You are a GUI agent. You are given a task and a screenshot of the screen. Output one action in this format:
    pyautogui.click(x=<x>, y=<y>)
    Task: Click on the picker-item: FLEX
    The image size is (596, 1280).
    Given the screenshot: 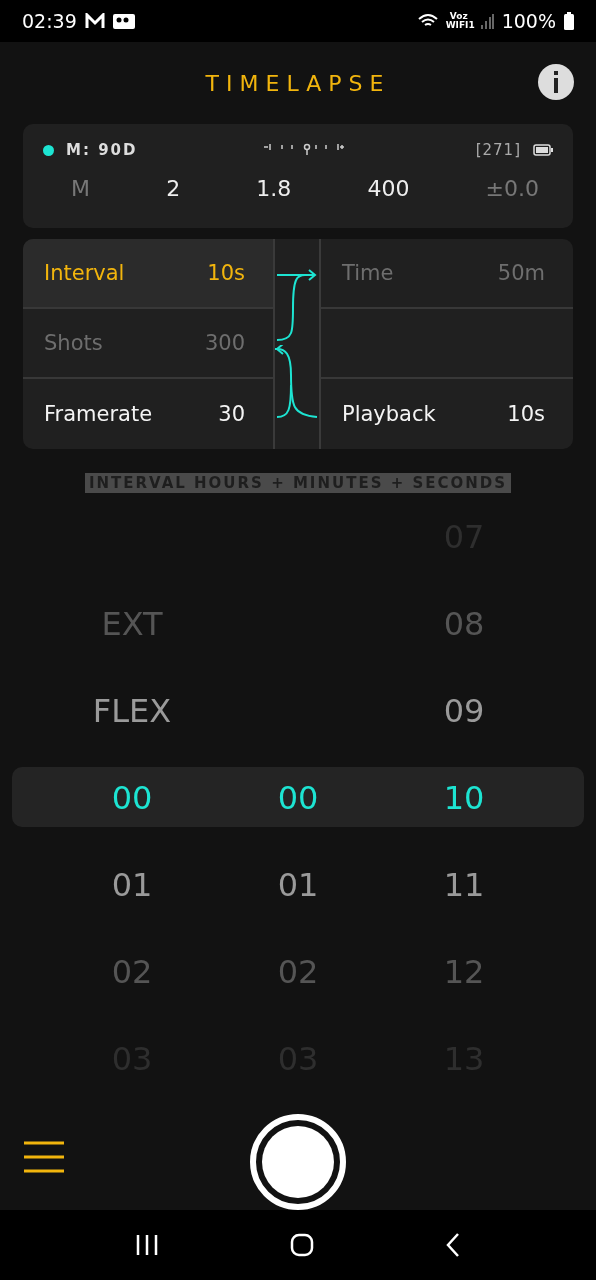 What is the action you would take?
    pyautogui.click(x=132, y=710)
    